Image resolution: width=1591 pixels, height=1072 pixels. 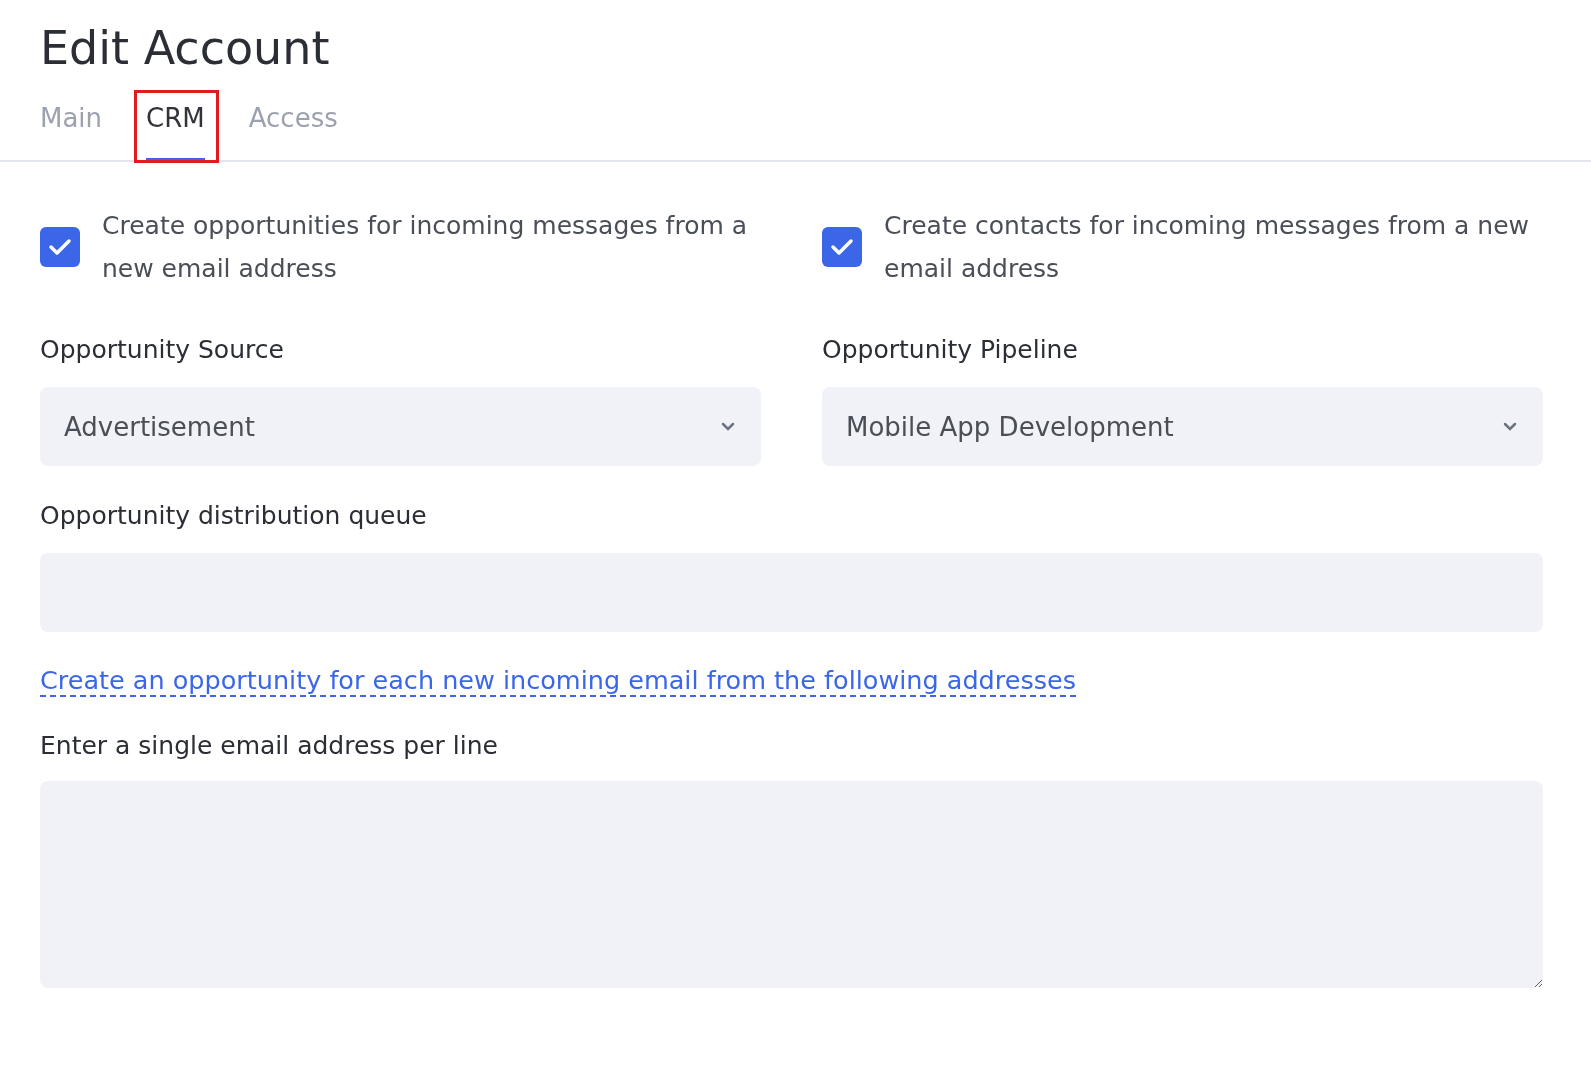 I want to click on checkbox-label: Create contacts for incoming messages from a new email address, so click(x=1207, y=247).